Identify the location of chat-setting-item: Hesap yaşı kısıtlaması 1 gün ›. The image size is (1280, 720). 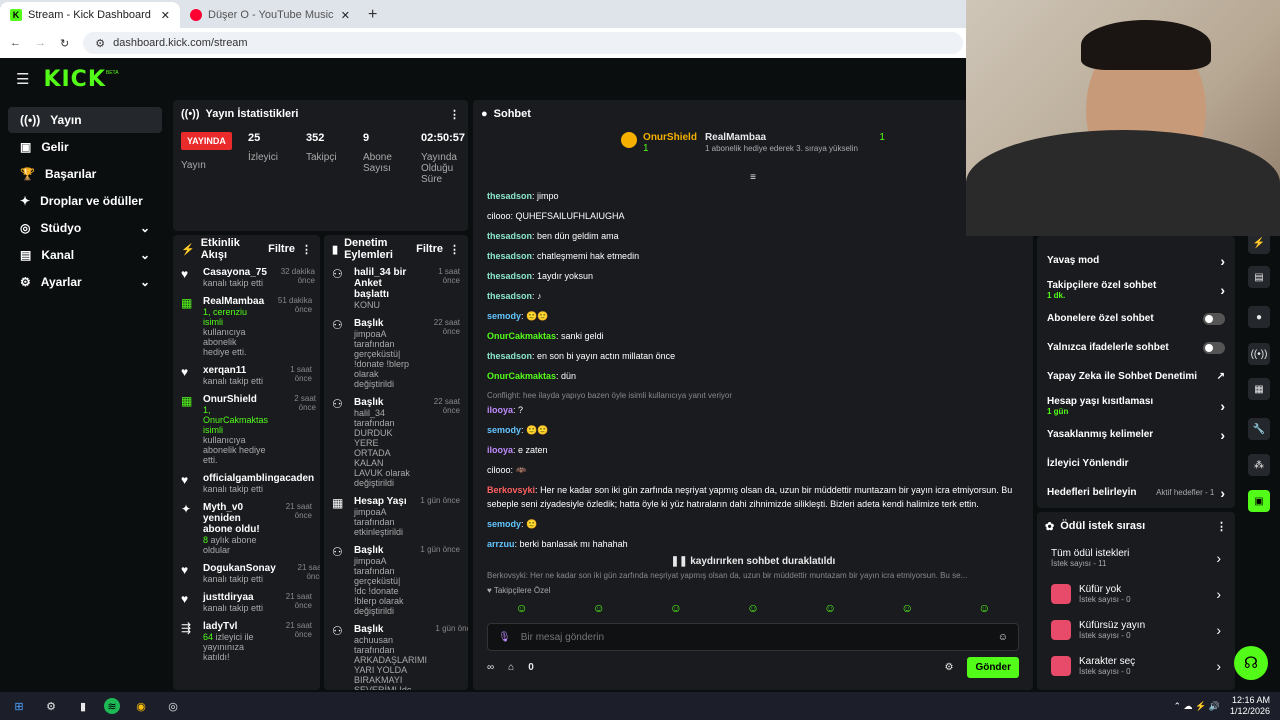
(1136, 405).